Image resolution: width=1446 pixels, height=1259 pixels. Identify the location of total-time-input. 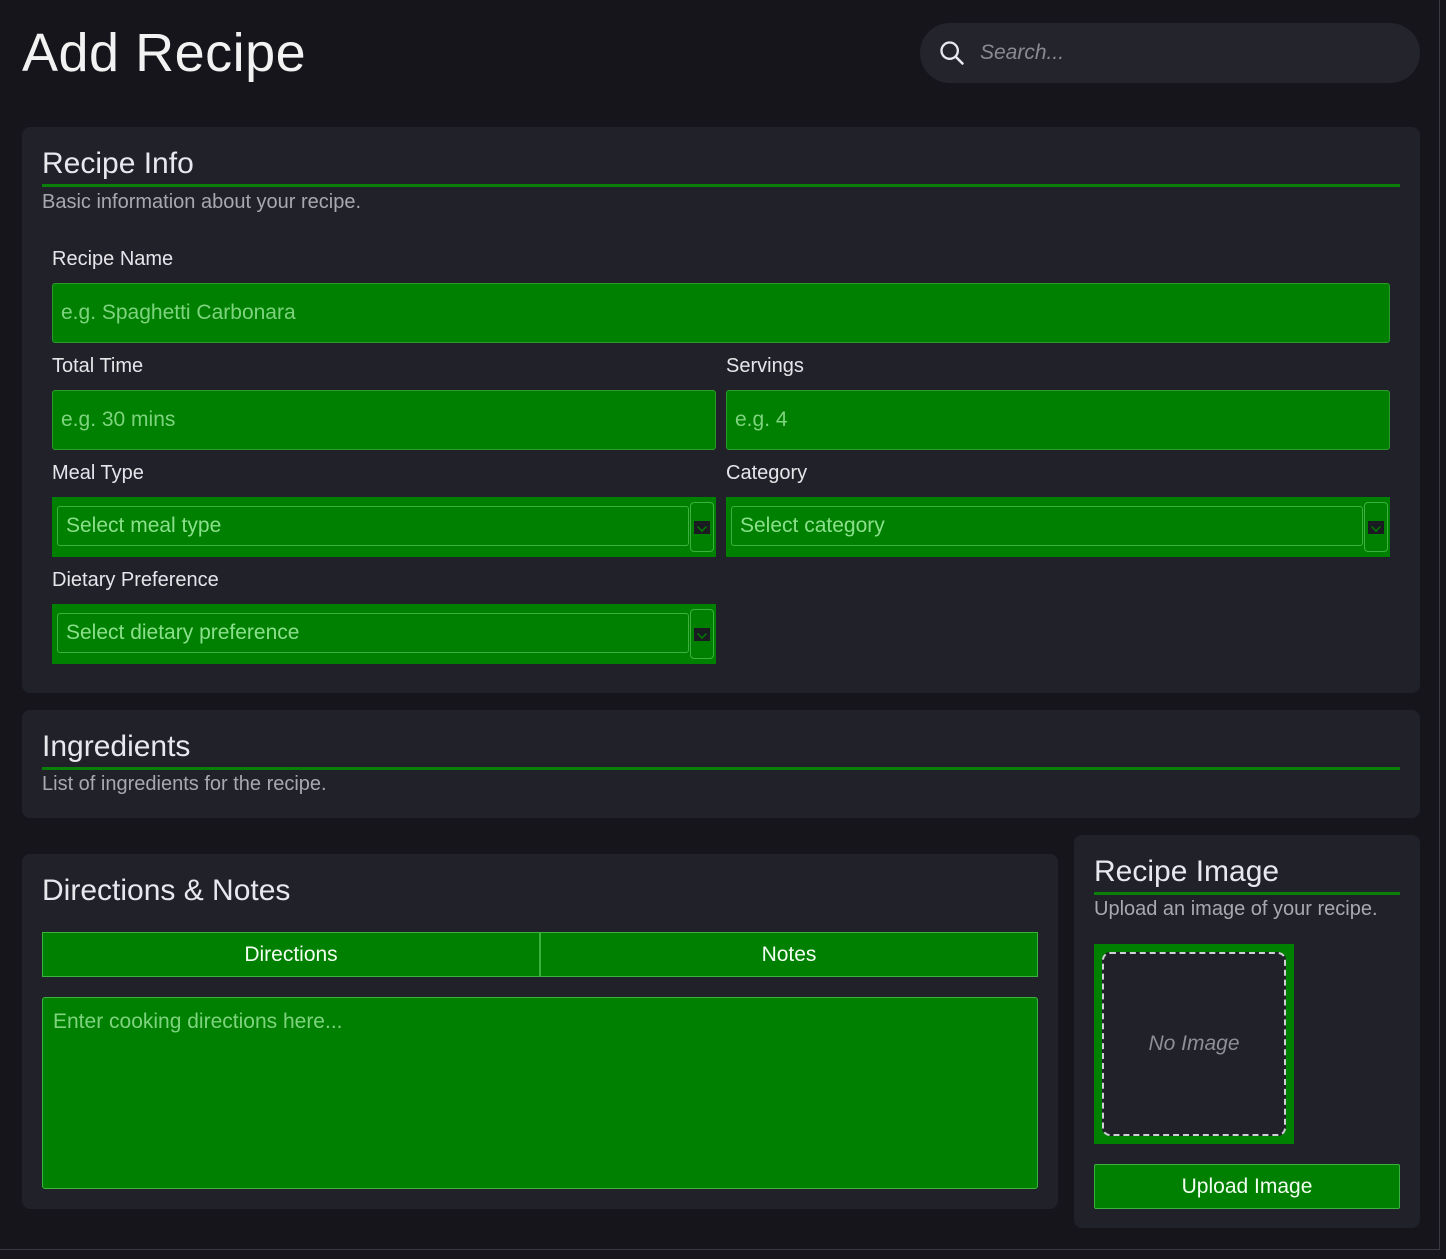
(384, 420).